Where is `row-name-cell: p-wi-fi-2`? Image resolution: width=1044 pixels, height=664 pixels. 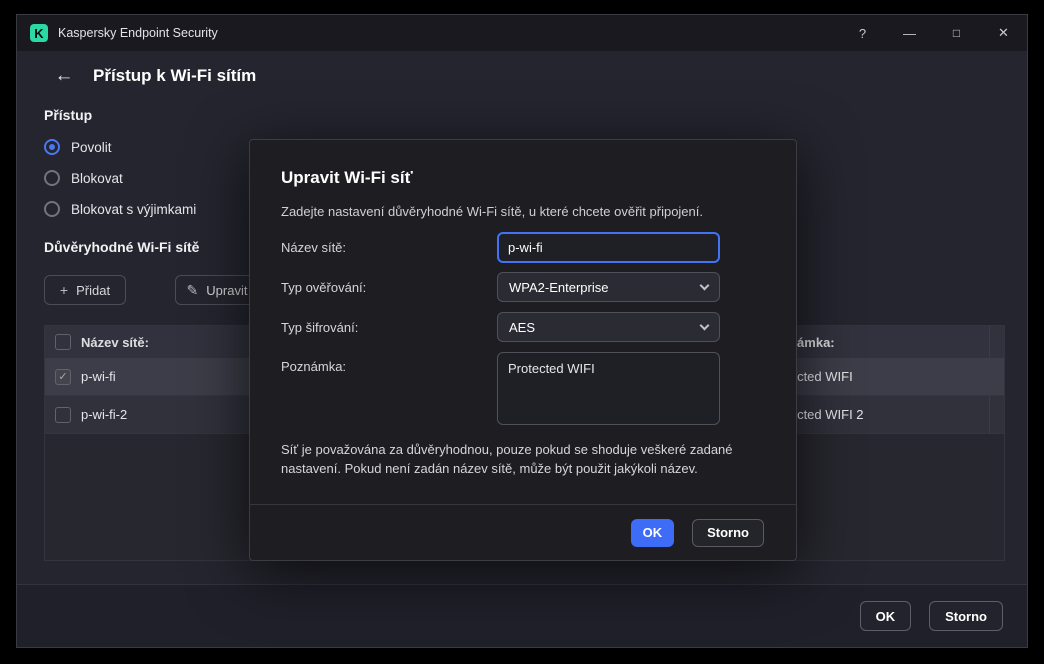
row-name-cell: p-wi-fi-2 is located at coordinates (104, 414).